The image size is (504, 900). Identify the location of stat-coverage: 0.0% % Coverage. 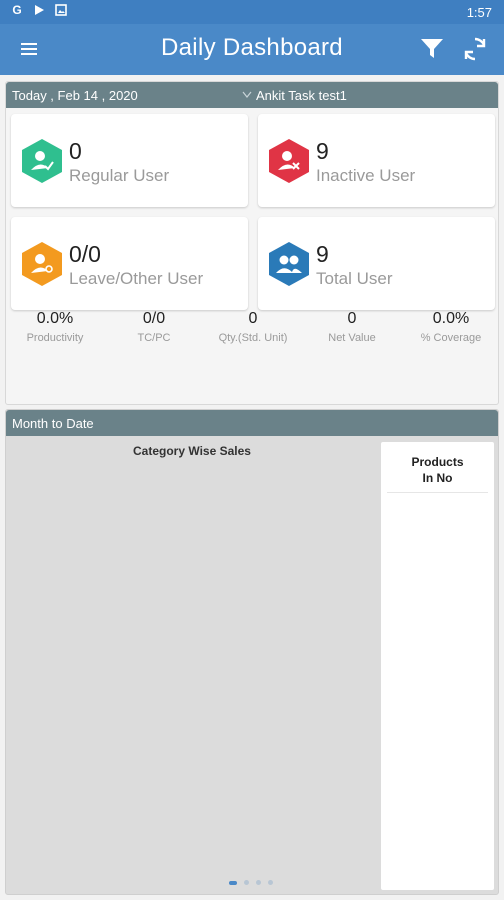
(451, 327).